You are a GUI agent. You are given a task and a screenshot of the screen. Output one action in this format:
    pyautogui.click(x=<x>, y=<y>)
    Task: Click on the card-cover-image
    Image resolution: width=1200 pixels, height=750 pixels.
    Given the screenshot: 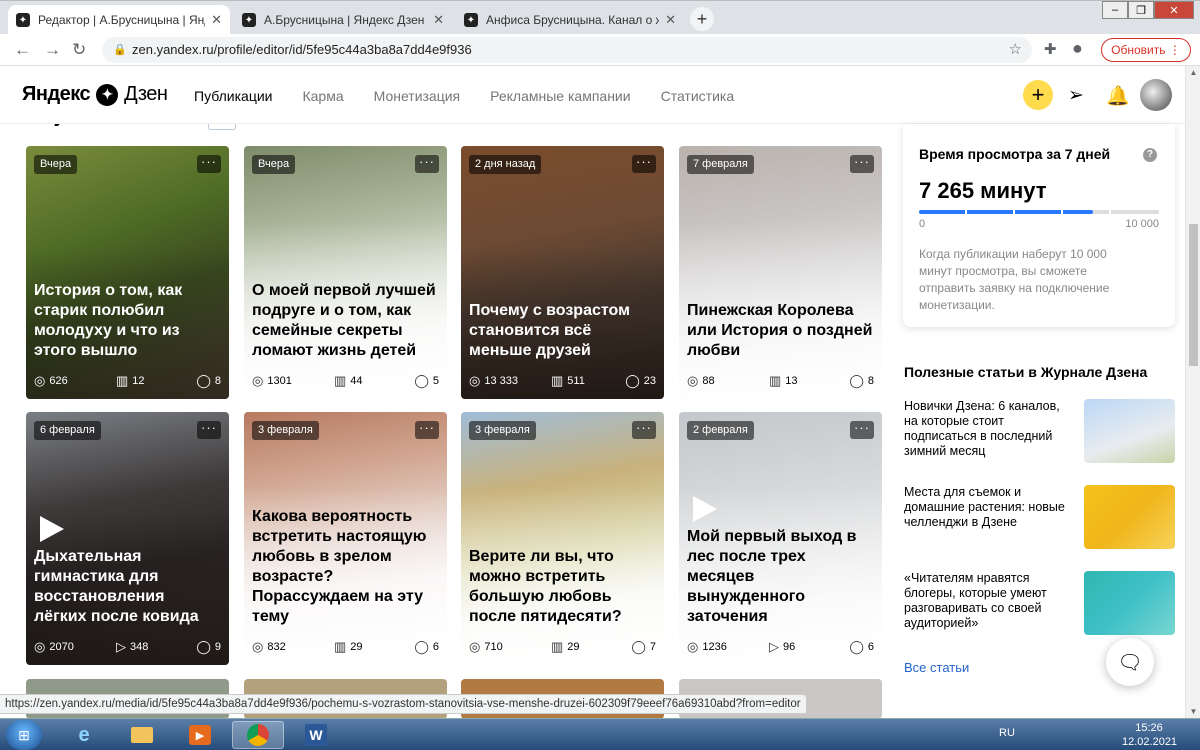 What is the action you would take?
    pyautogui.click(x=562, y=538)
    